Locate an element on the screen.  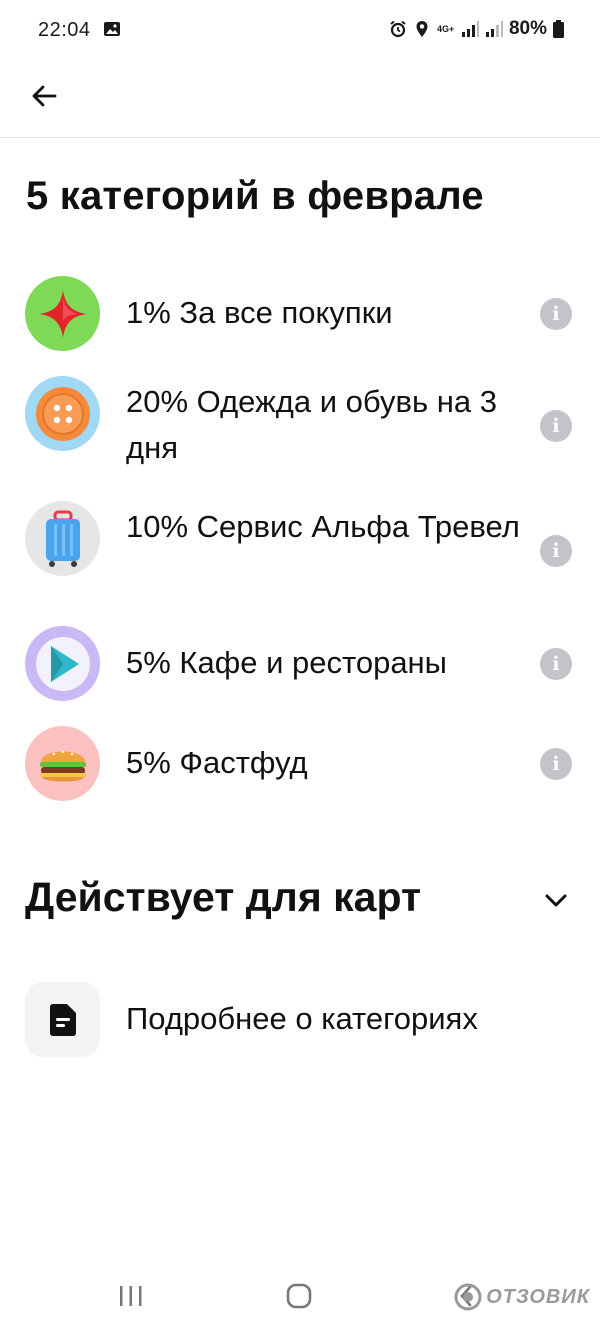
signal-icon-sim2 is located at coordinates (494, 29).